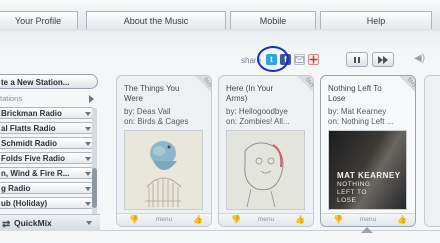 This screenshot has height=243, width=440. What do you see at coordinates (91, 99) in the screenshot?
I see `chevron-right-icon` at bounding box center [91, 99].